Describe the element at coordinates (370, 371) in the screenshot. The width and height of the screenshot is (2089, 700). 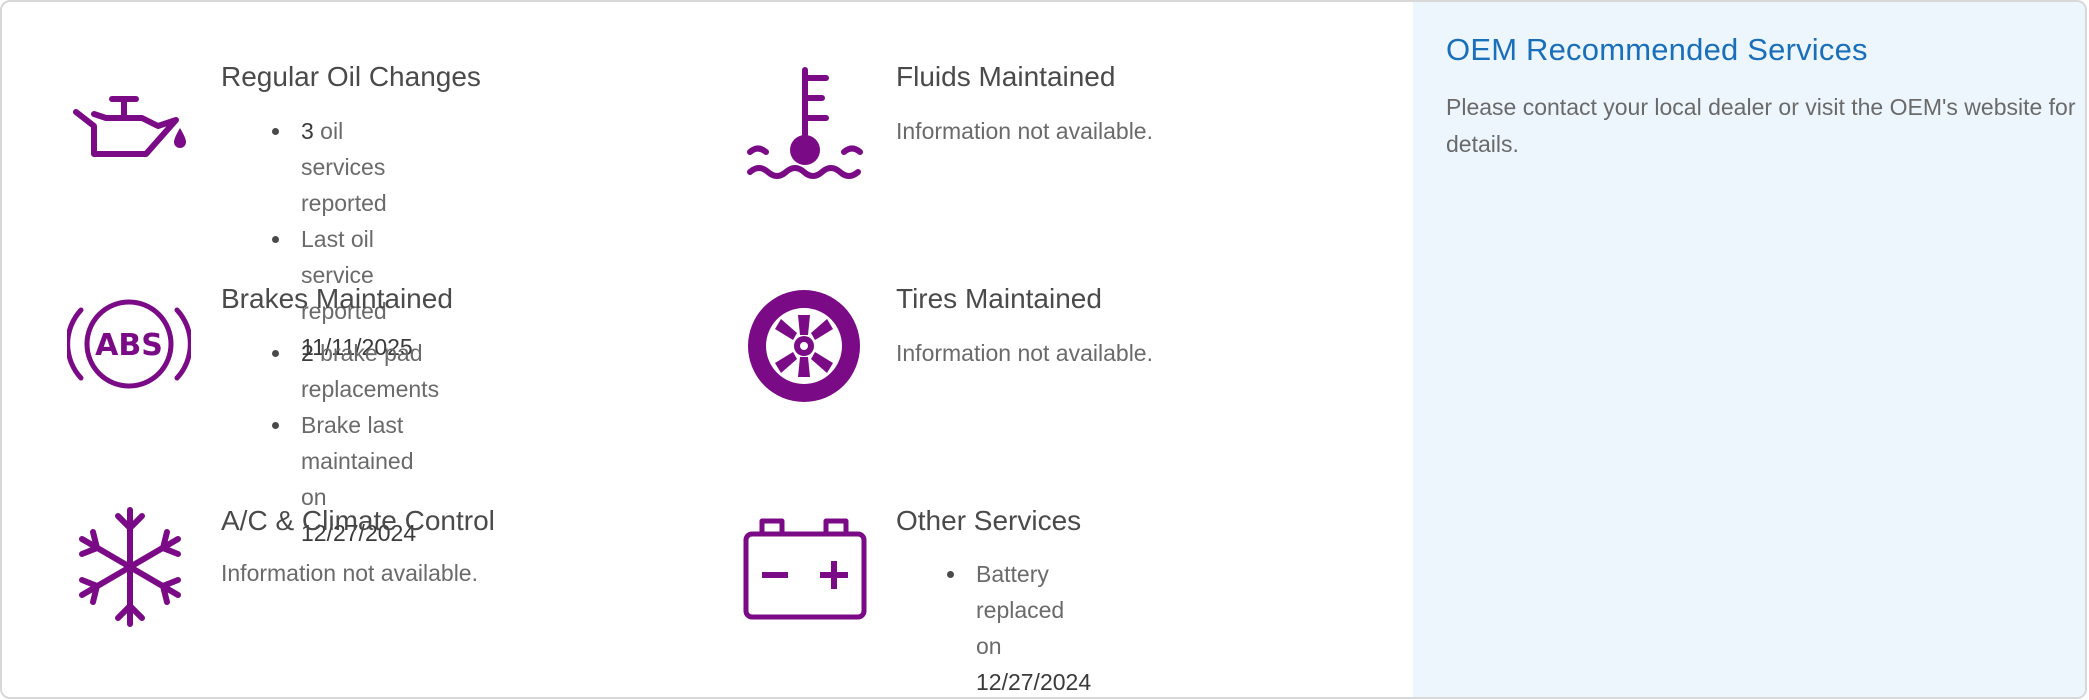
I see `brake-pad-label: brake pad replacements` at that location.